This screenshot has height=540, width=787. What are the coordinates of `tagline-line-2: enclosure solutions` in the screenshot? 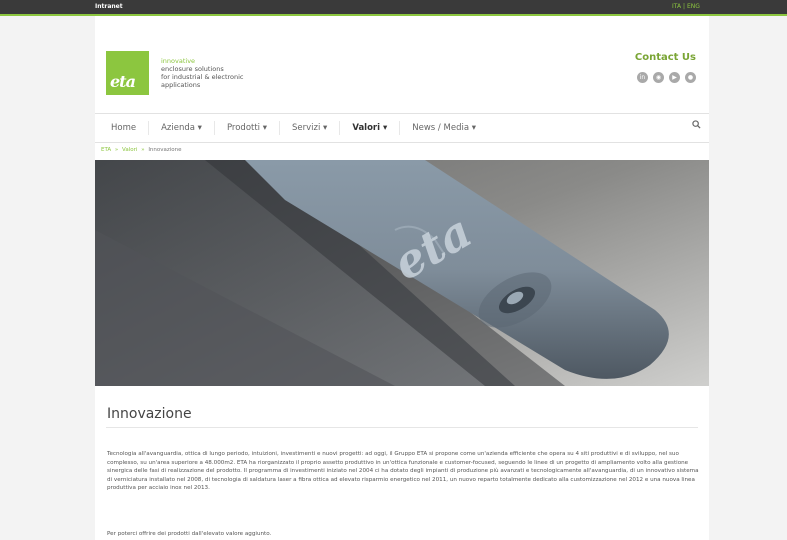 It's located at (192, 69).